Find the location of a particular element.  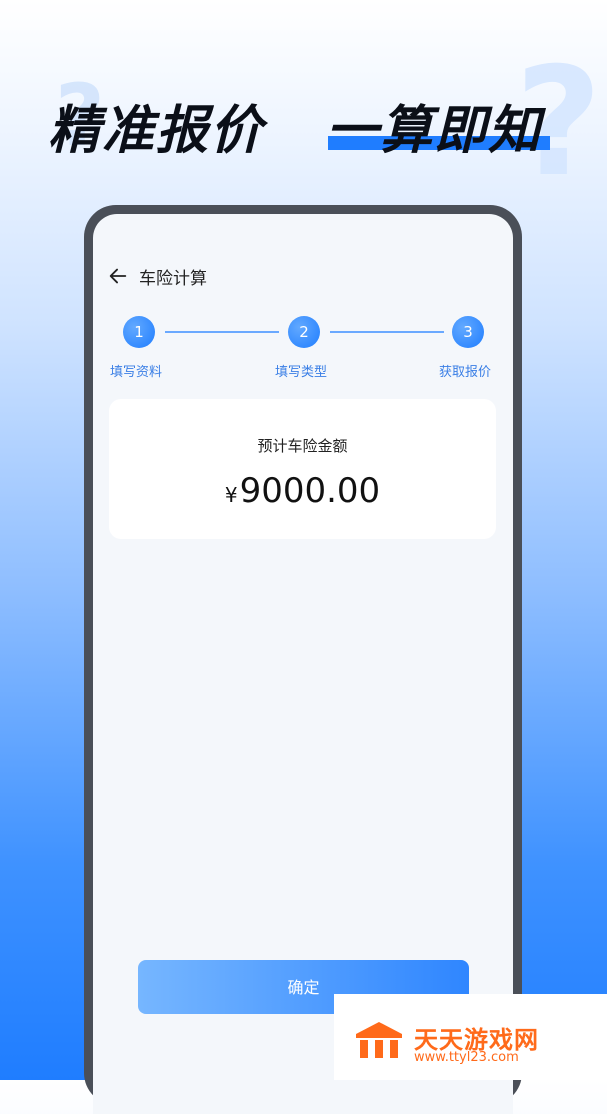

page-title: 车险计算 is located at coordinates (173, 278).